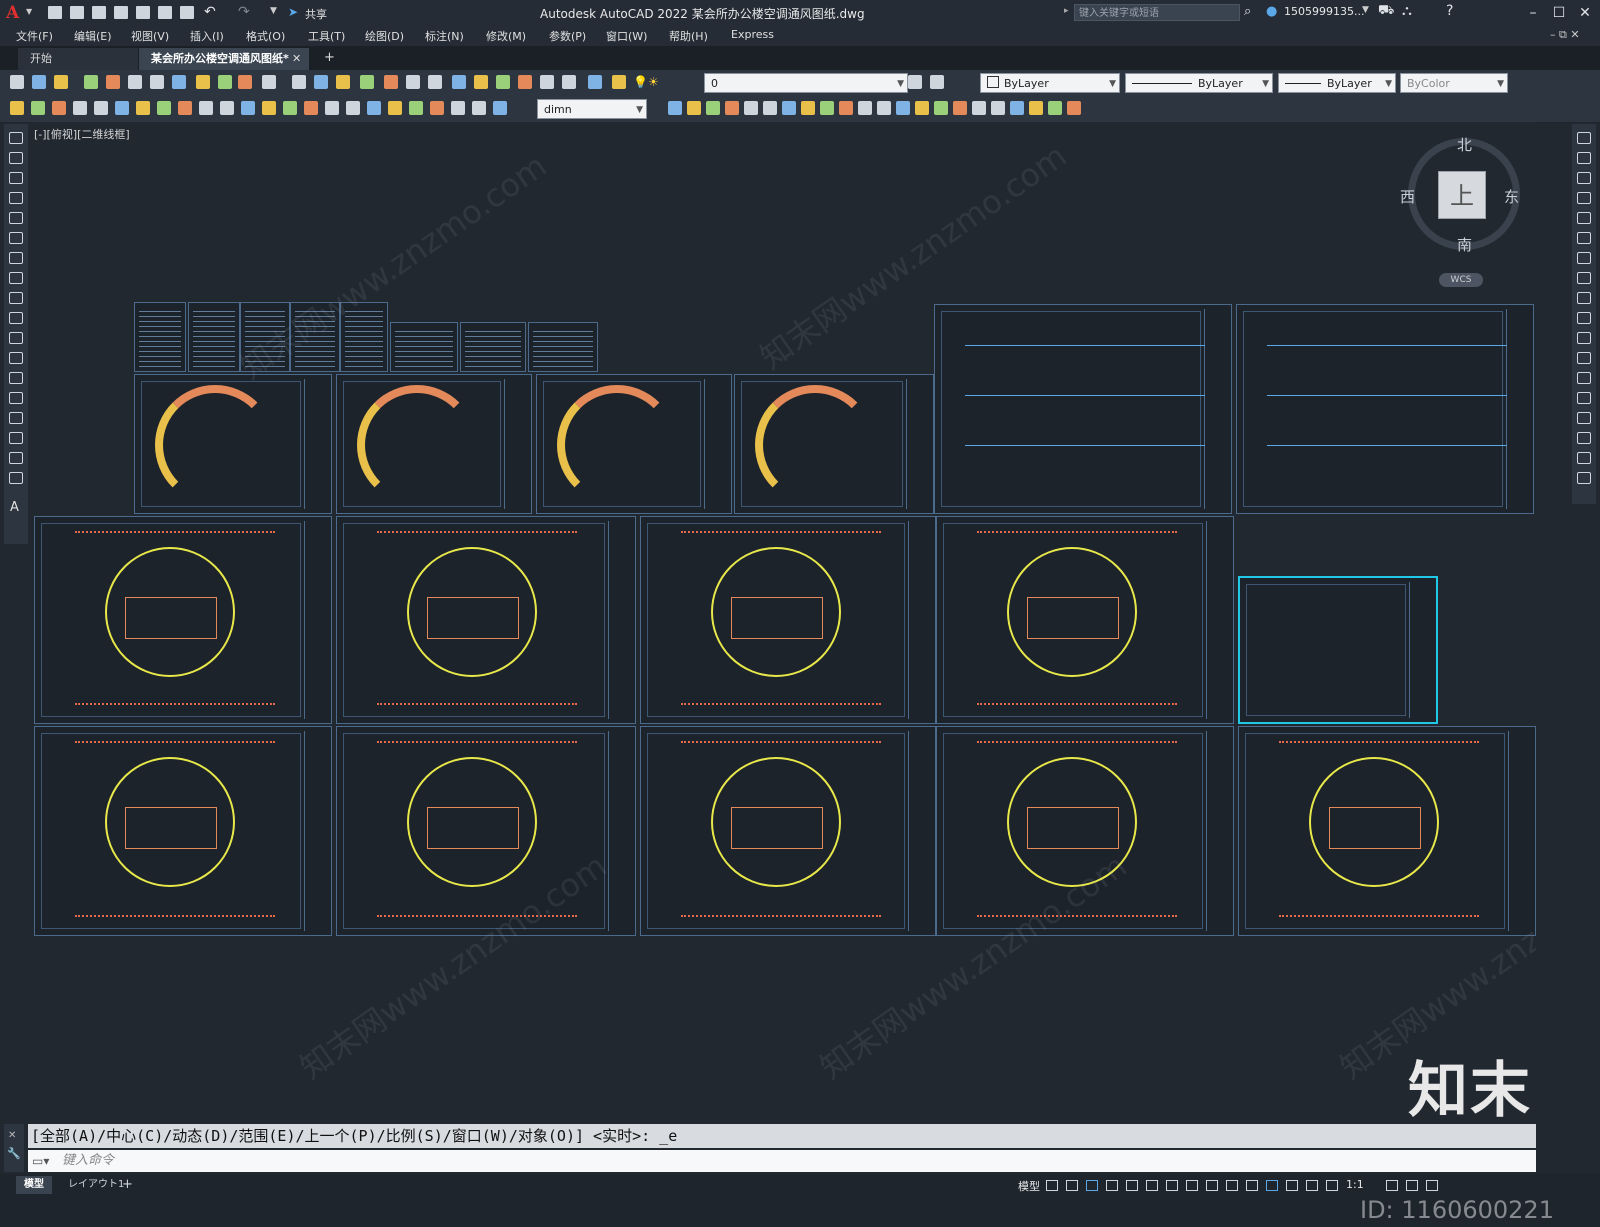 The width and height of the screenshot is (1600, 1227). What do you see at coordinates (782, 1161) in the screenshot?
I see `command-line: ▭▾ 键入命令` at bounding box center [782, 1161].